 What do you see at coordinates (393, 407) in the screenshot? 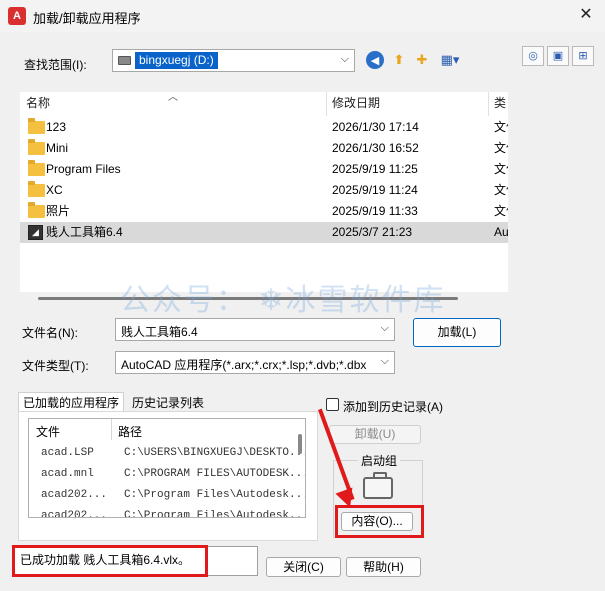
I see `add-to-history-label: 添加到历史记录(A)` at bounding box center [393, 407].